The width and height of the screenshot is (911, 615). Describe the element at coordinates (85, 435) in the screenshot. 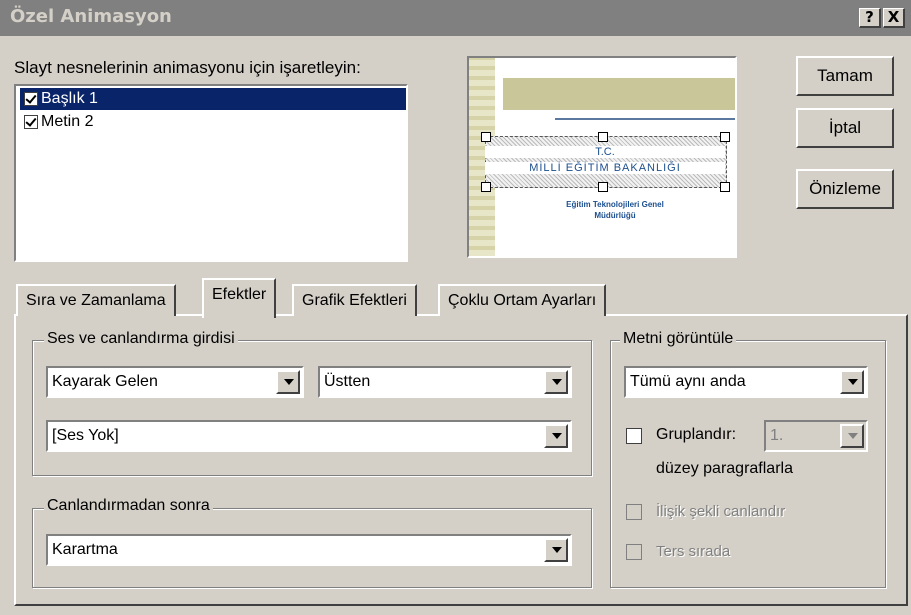

I see `sound-select-value: [Ses Yok]` at that location.